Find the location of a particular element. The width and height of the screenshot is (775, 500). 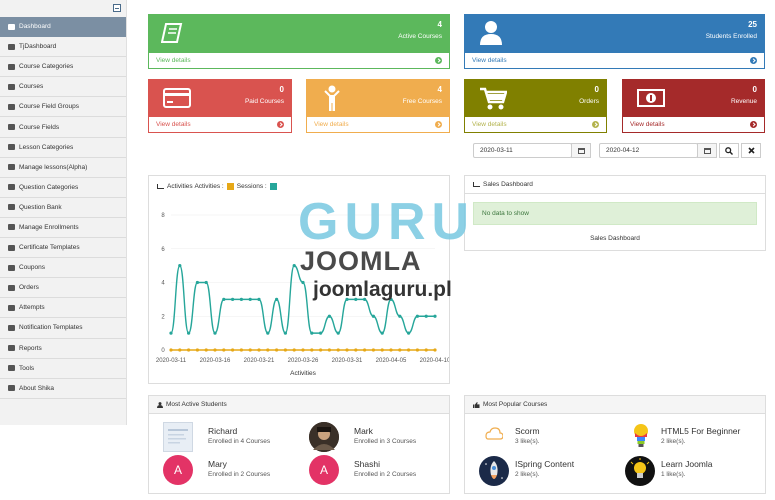

active-courses-card: 4 Active Courses View details is located at coordinates (299, 41).